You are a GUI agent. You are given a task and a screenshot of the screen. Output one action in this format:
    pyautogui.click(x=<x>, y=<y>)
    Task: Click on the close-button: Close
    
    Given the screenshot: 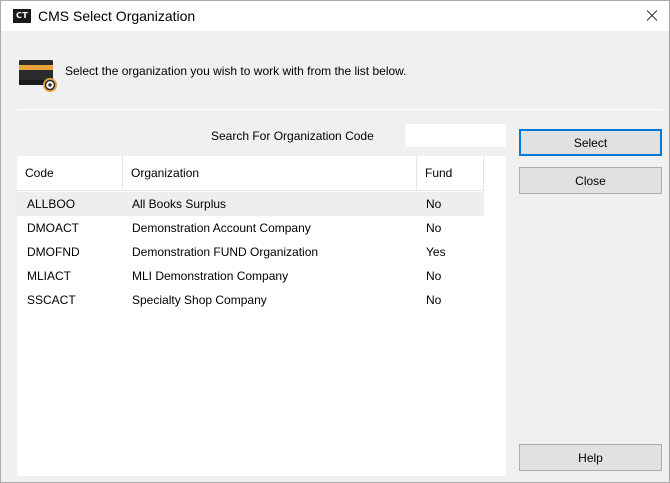 What is the action you would take?
    pyautogui.click(x=590, y=180)
    